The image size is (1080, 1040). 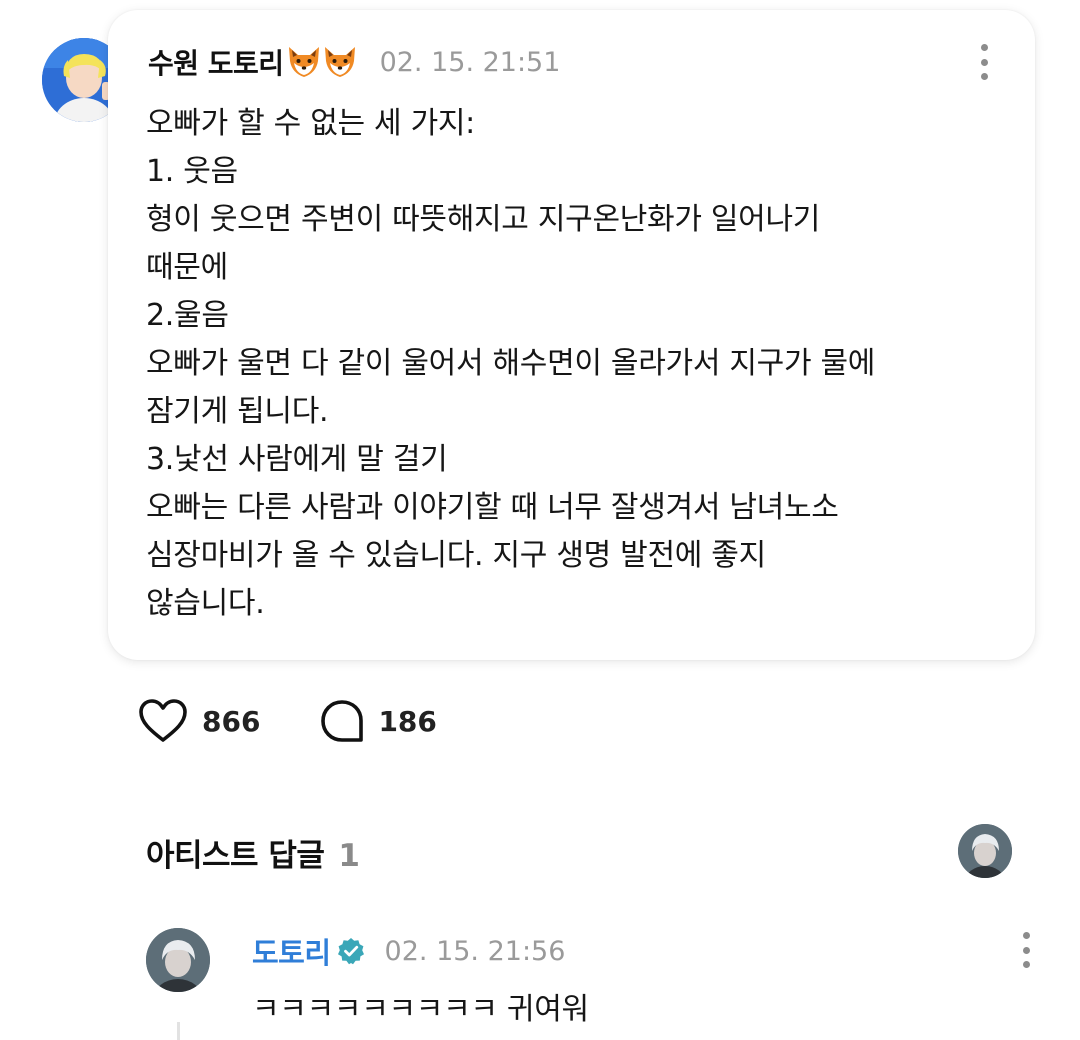 What do you see at coordinates (205, 603) in the screenshot?
I see `post-line: 않습니다.` at bounding box center [205, 603].